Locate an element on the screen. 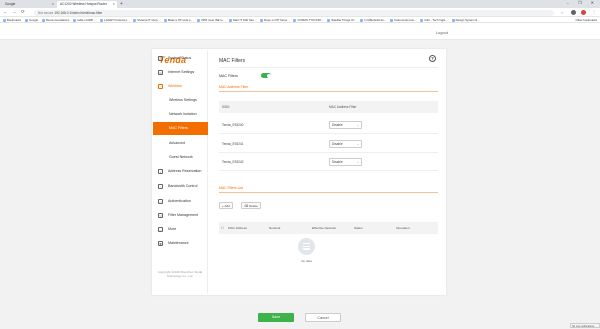 Image resolution: width=600 pixels, height=329 pixels. sidebar-item-more: ⋯ More is located at coordinates (180, 229).